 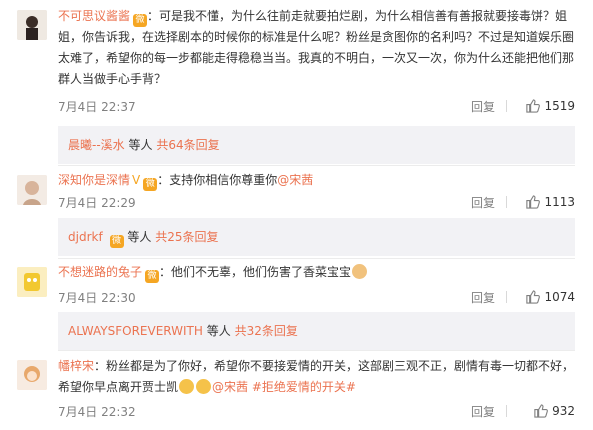 I want to click on v-icon: V, so click(x=136, y=180).